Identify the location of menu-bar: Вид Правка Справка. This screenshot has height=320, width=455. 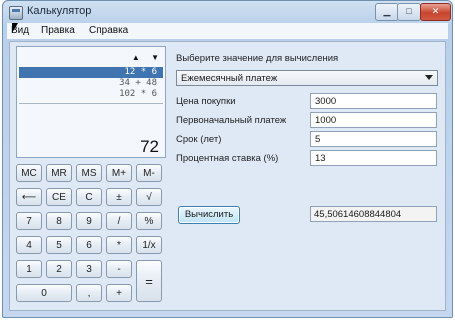
(227, 31).